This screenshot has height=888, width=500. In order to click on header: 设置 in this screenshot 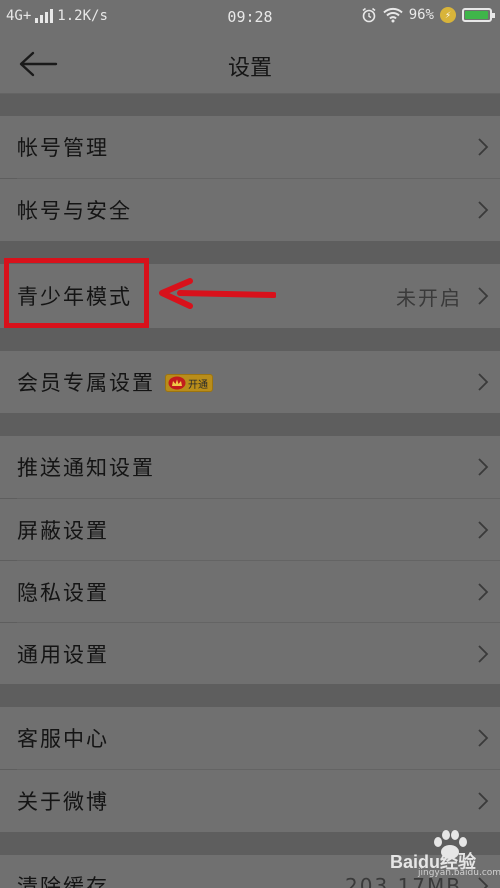, I will do `click(250, 64)`.